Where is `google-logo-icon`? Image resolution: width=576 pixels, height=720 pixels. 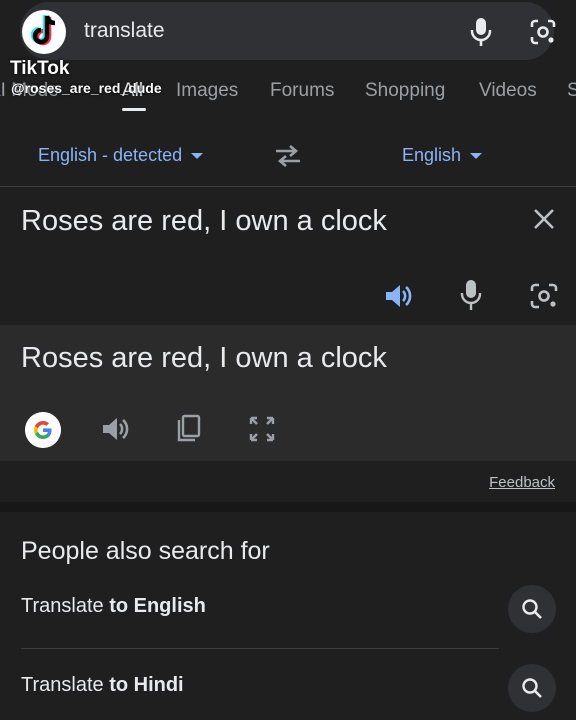
google-logo-icon is located at coordinates (43, 430).